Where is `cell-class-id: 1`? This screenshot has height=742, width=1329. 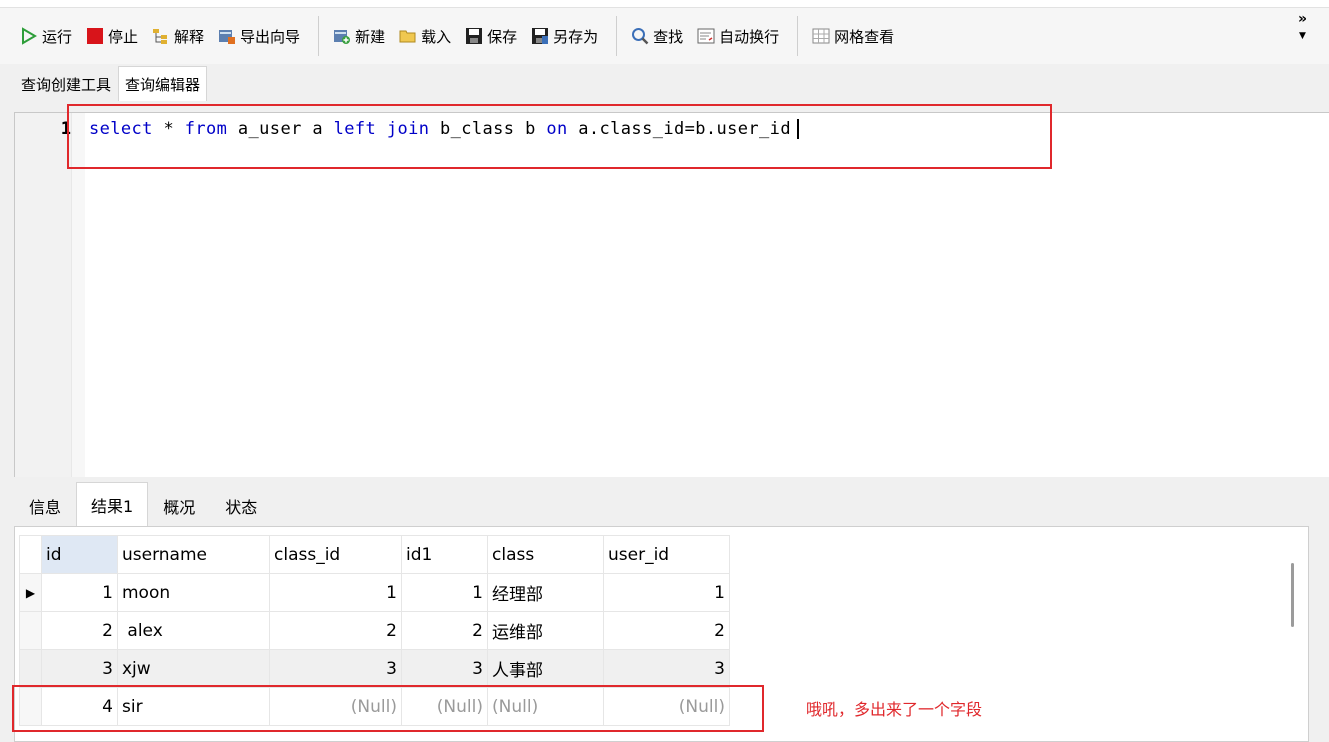
cell-class-id: 1 is located at coordinates (335, 592).